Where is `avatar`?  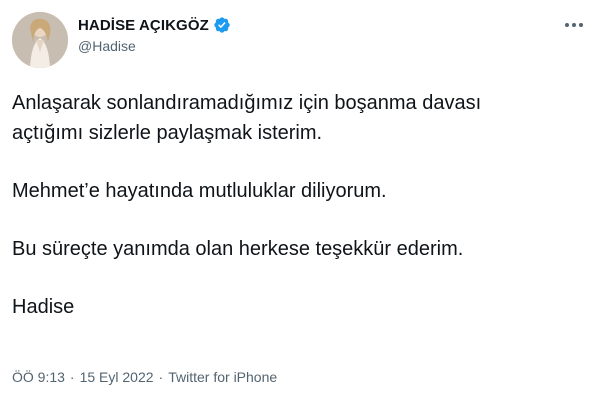
avatar is located at coordinates (40, 40).